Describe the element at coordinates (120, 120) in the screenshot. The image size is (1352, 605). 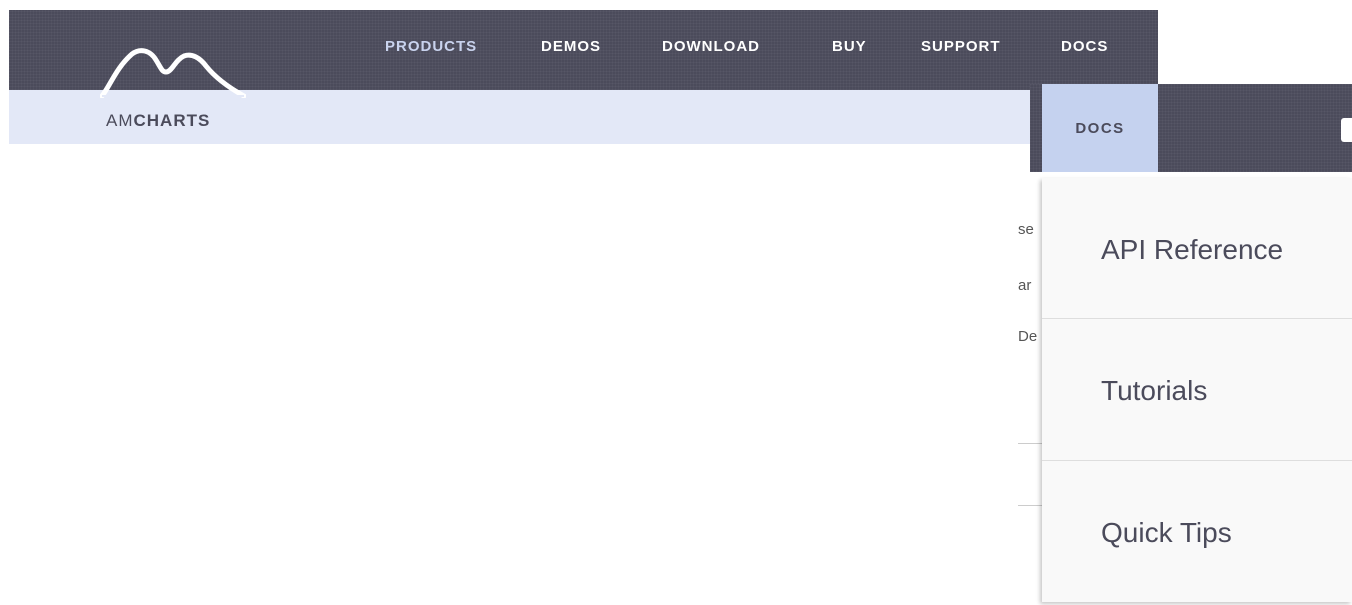
I see `logo-text-light: AM` at that location.